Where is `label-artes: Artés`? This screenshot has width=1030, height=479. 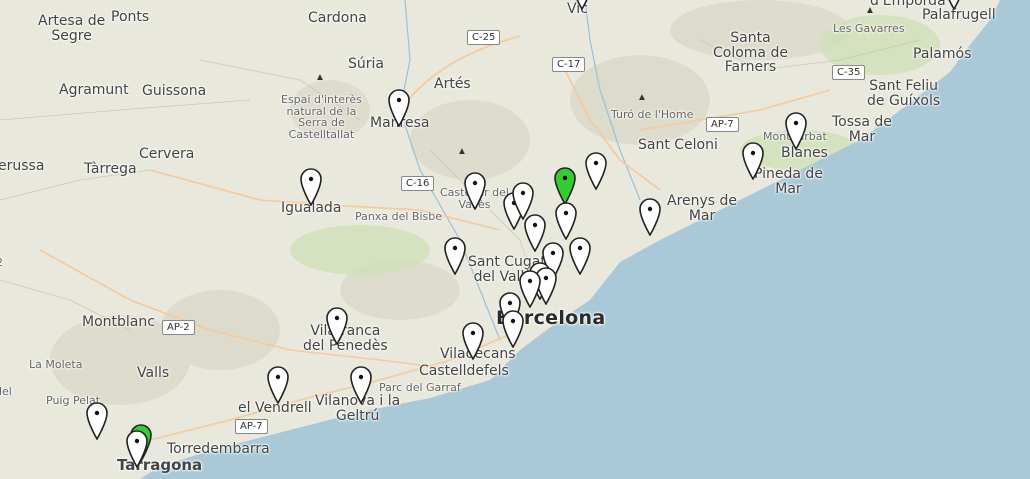 label-artes: Artés is located at coordinates (452, 84).